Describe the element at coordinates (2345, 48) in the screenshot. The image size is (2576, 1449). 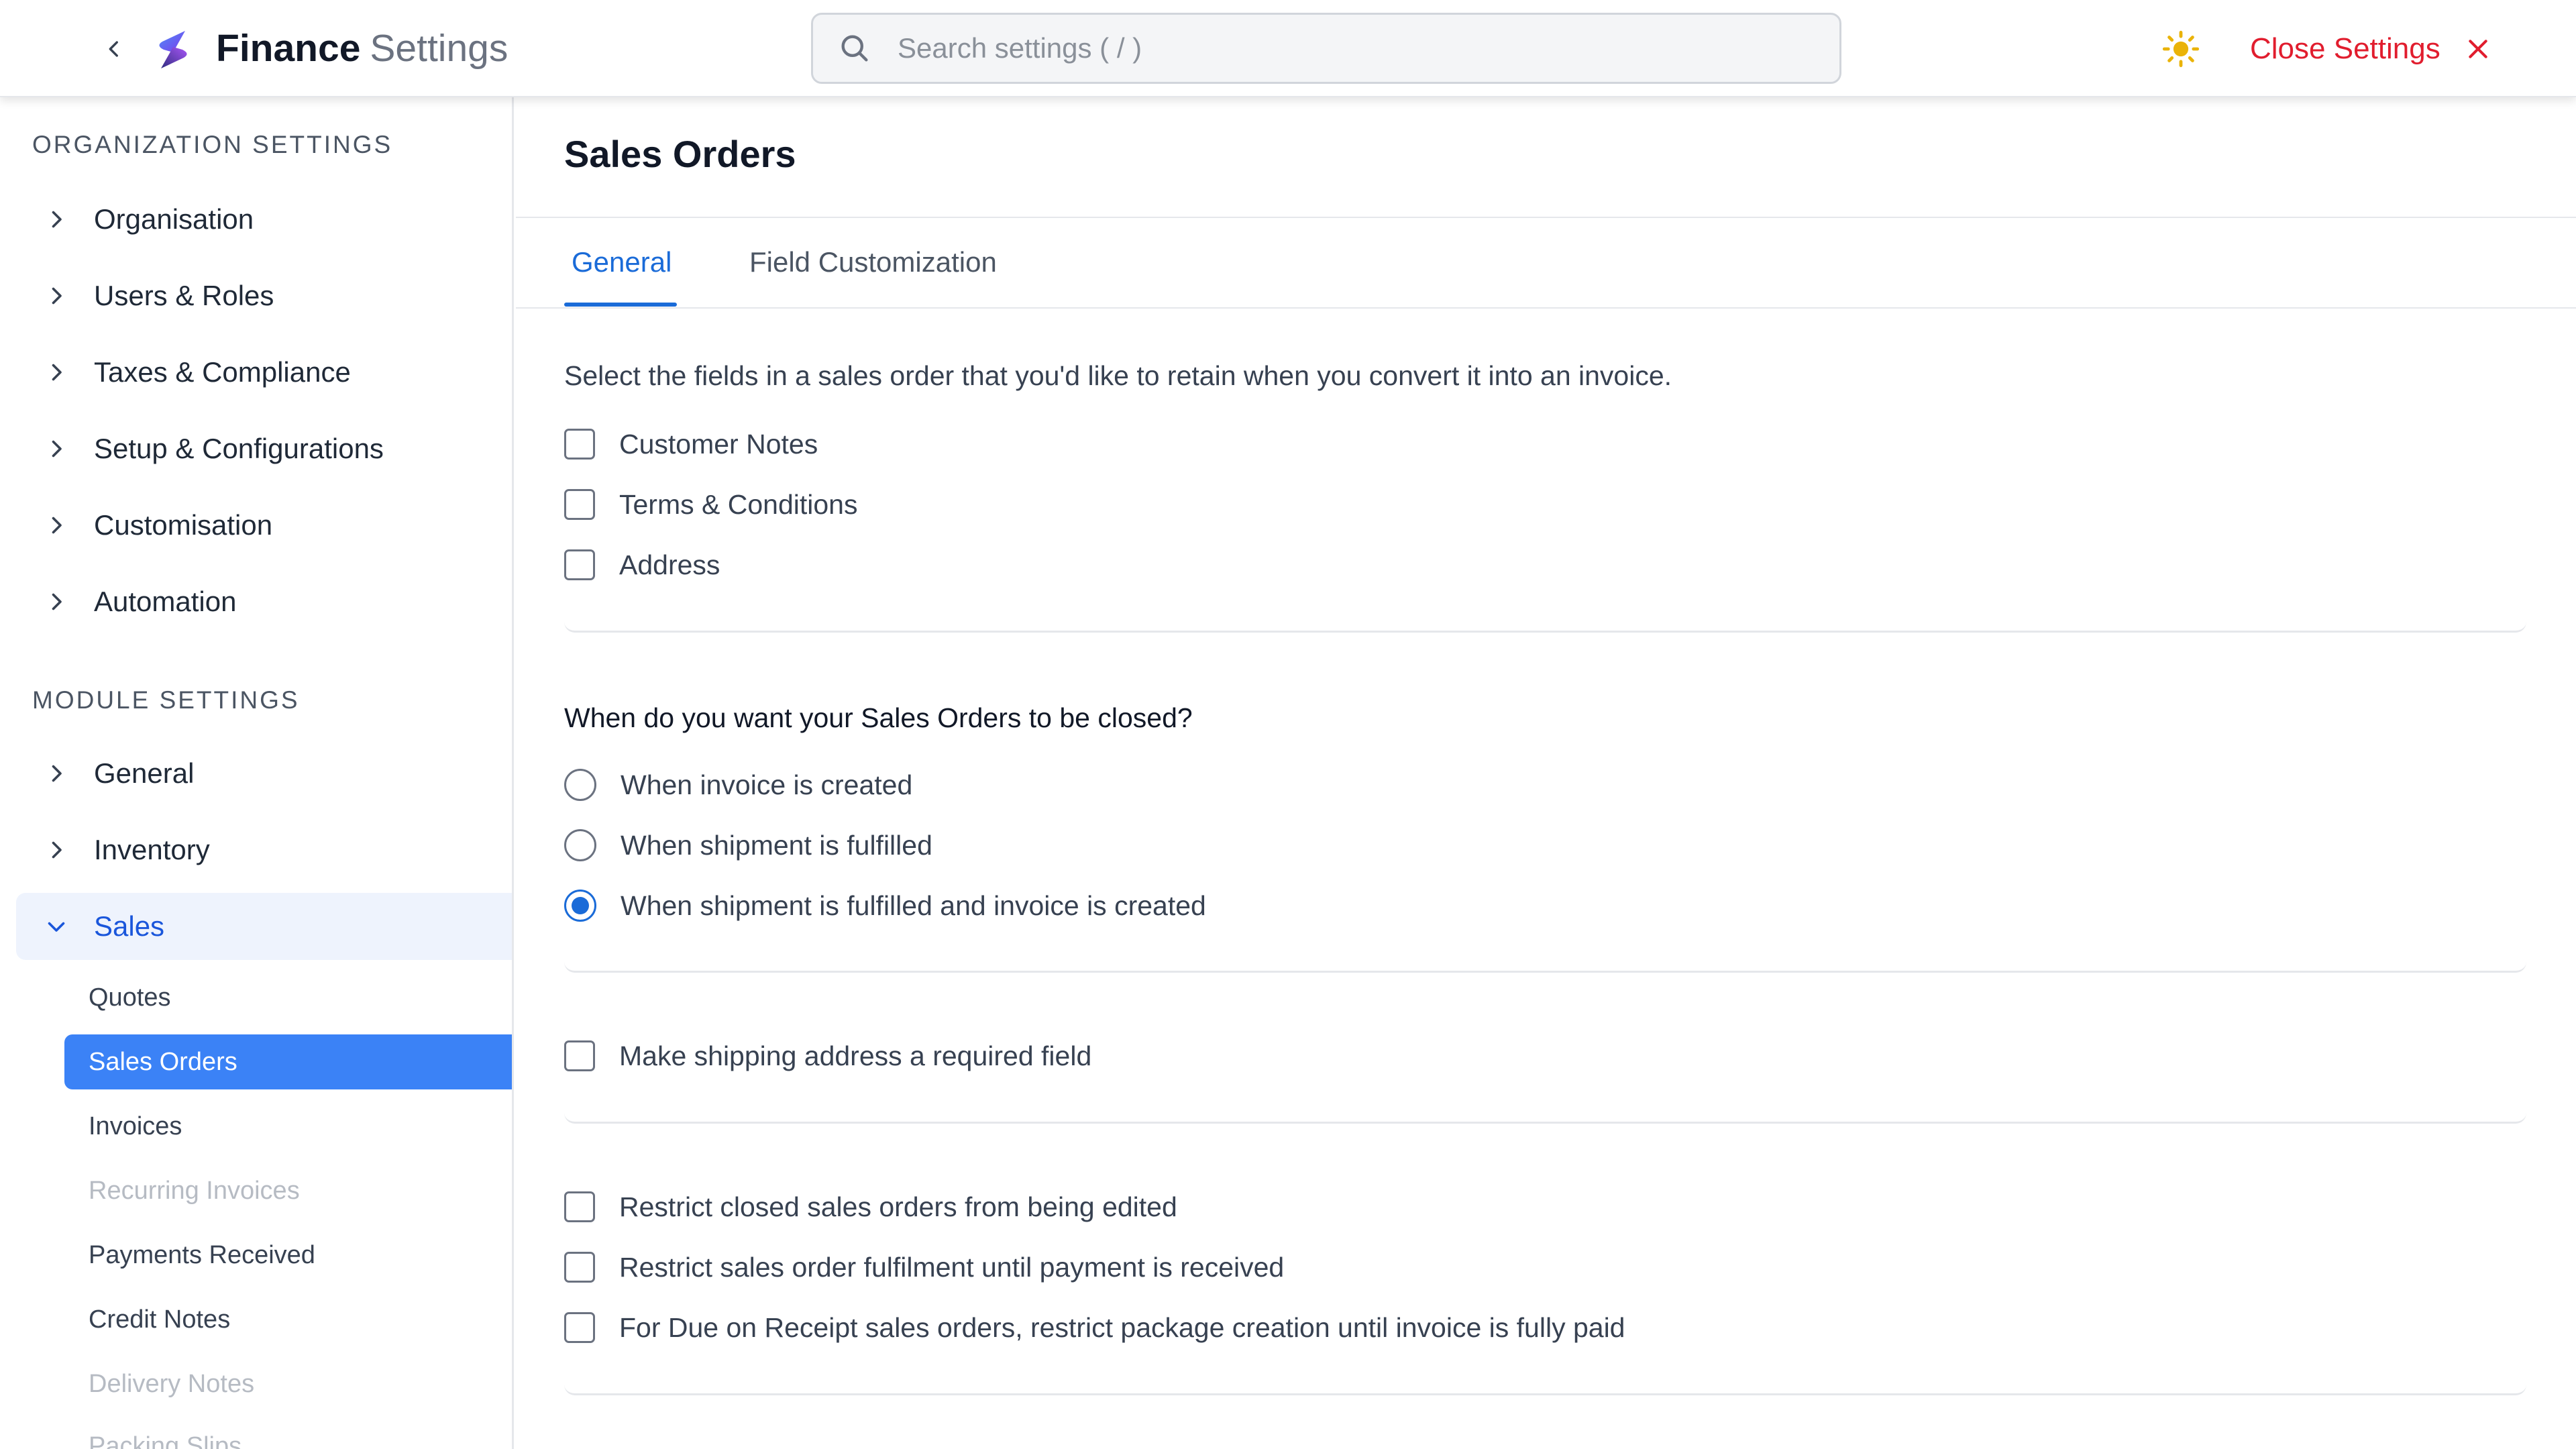
I see `close-settings-label: Close Settings` at that location.